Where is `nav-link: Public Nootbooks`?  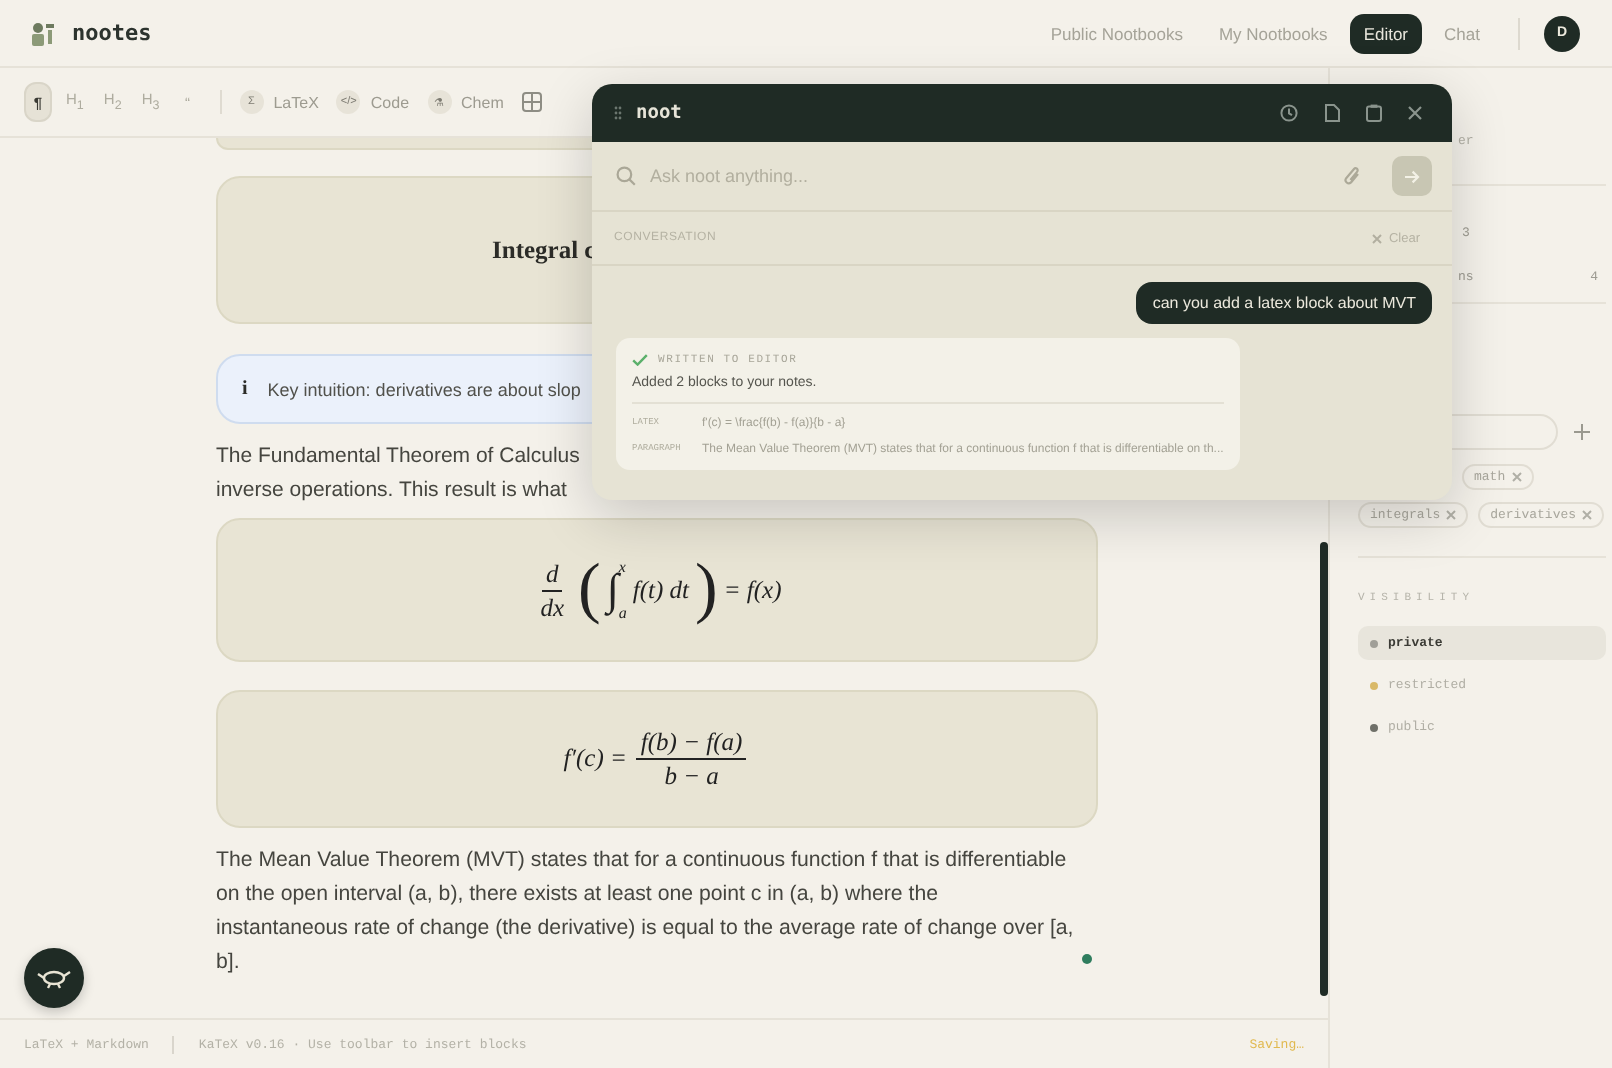 nav-link: Public Nootbooks is located at coordinates (1116, 33).